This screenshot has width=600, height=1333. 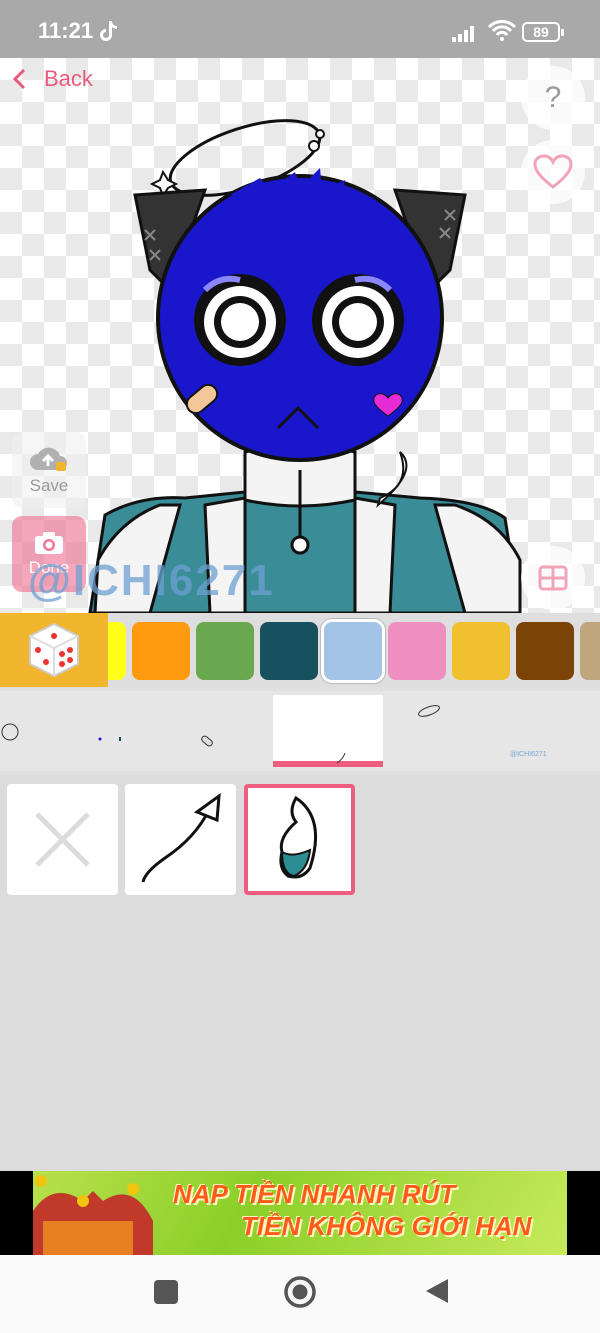 What do you see at coordinates (502, 30) in the screenshot?
I see `wifi-icon` at bounding box center [502, 30].